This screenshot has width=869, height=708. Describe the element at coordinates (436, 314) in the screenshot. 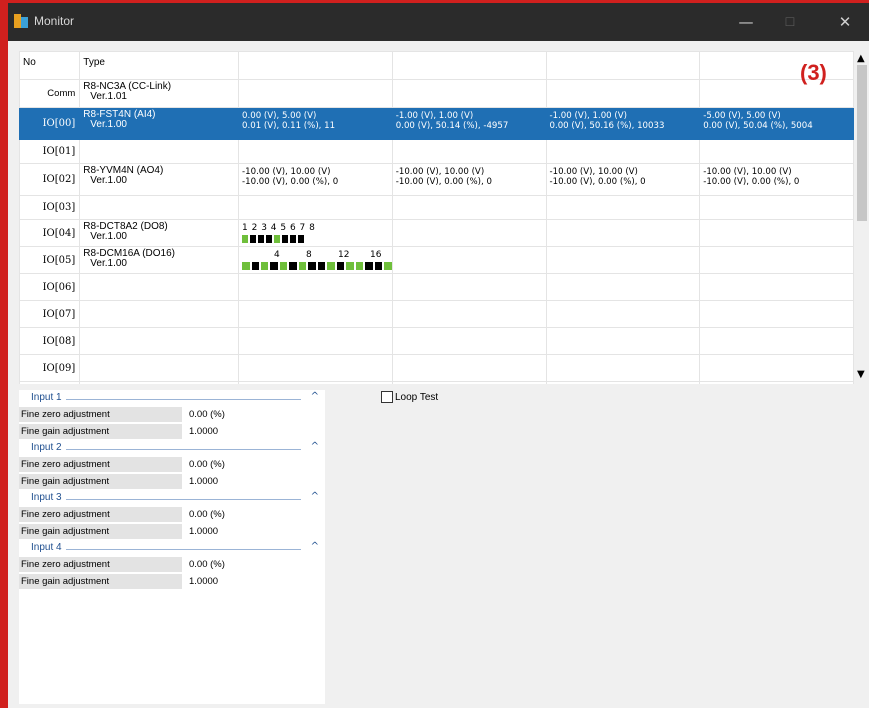

I see `table-row: IO[07]` at that location.